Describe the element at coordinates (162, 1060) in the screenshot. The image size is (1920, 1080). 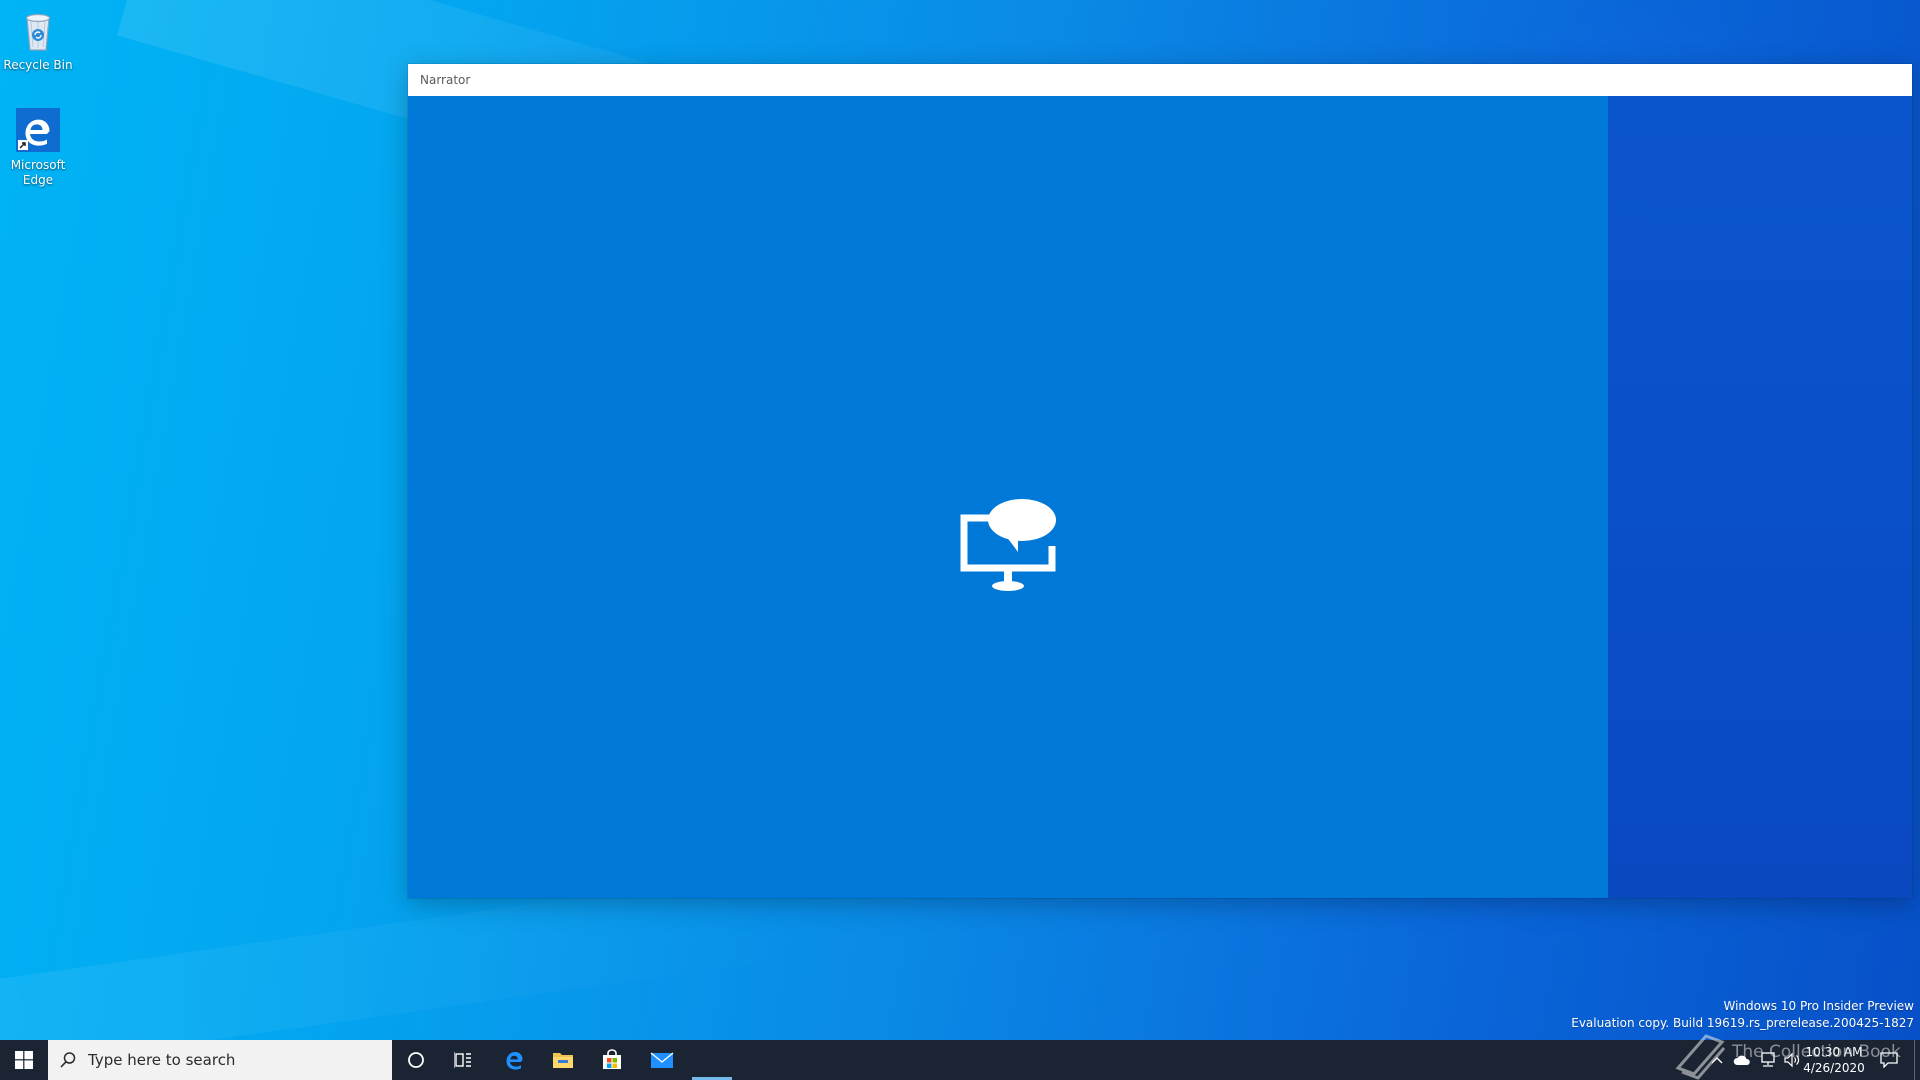
I see `search-placeholder: Type here to search` at that location.